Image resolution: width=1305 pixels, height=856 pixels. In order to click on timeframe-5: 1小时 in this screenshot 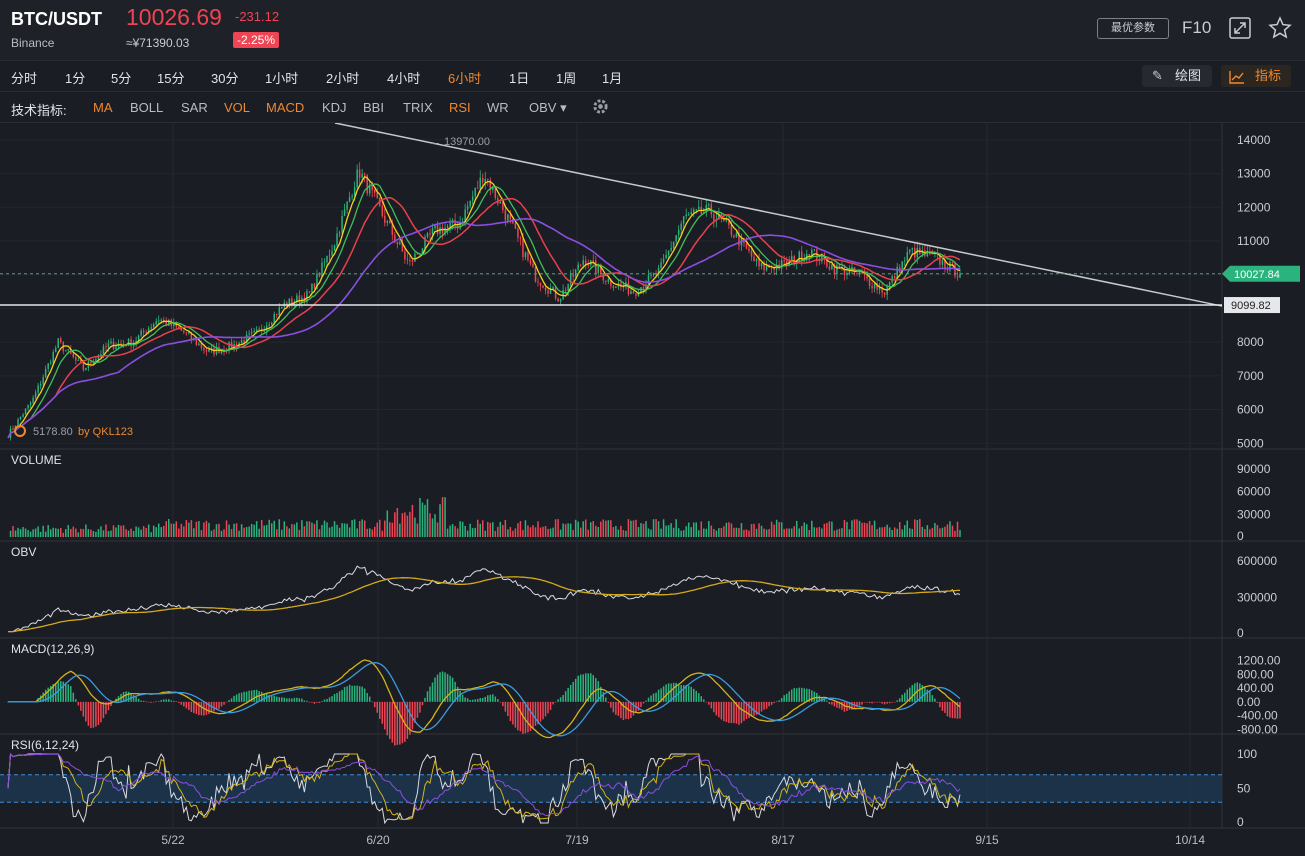, I will do `click(281, 77)`.